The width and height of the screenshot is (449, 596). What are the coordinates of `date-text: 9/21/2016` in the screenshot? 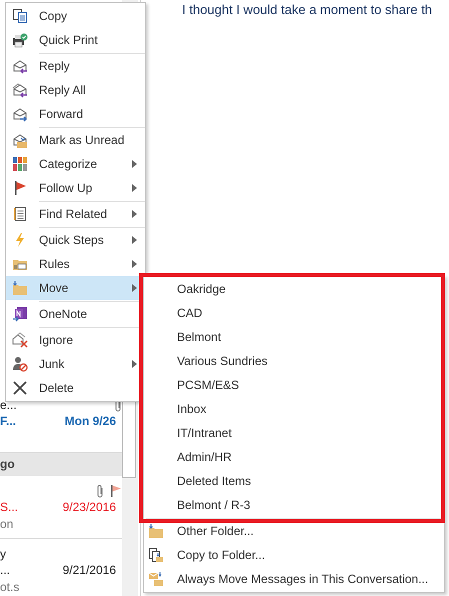 It's located at (89, 570).